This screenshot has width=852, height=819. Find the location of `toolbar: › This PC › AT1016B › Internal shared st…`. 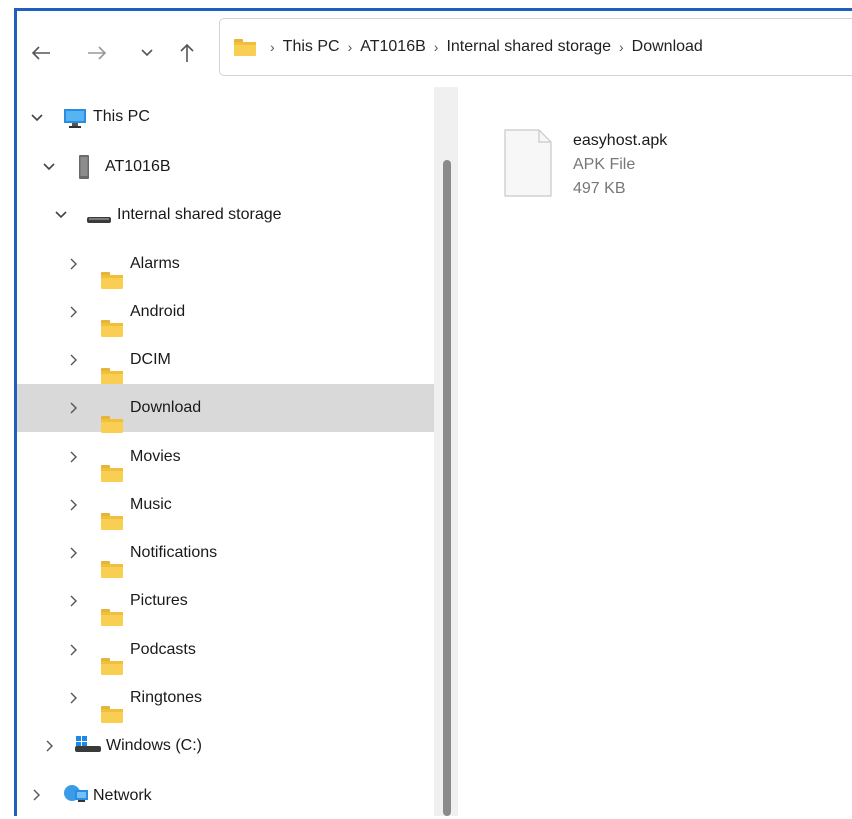

toolbar: › This PC › AT1016B › Internal shared st… is located at coordinates (434, 49).